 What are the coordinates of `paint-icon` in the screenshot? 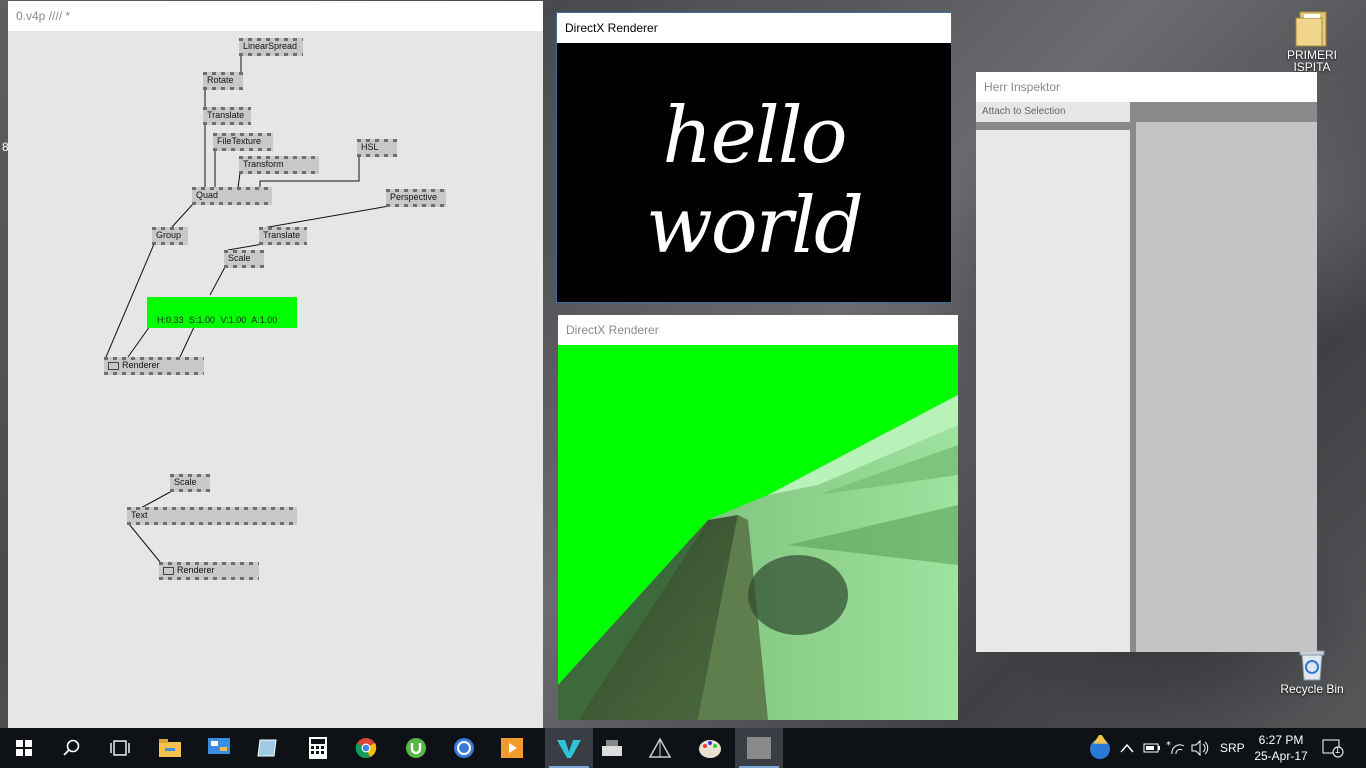 It's located at (710, 749).